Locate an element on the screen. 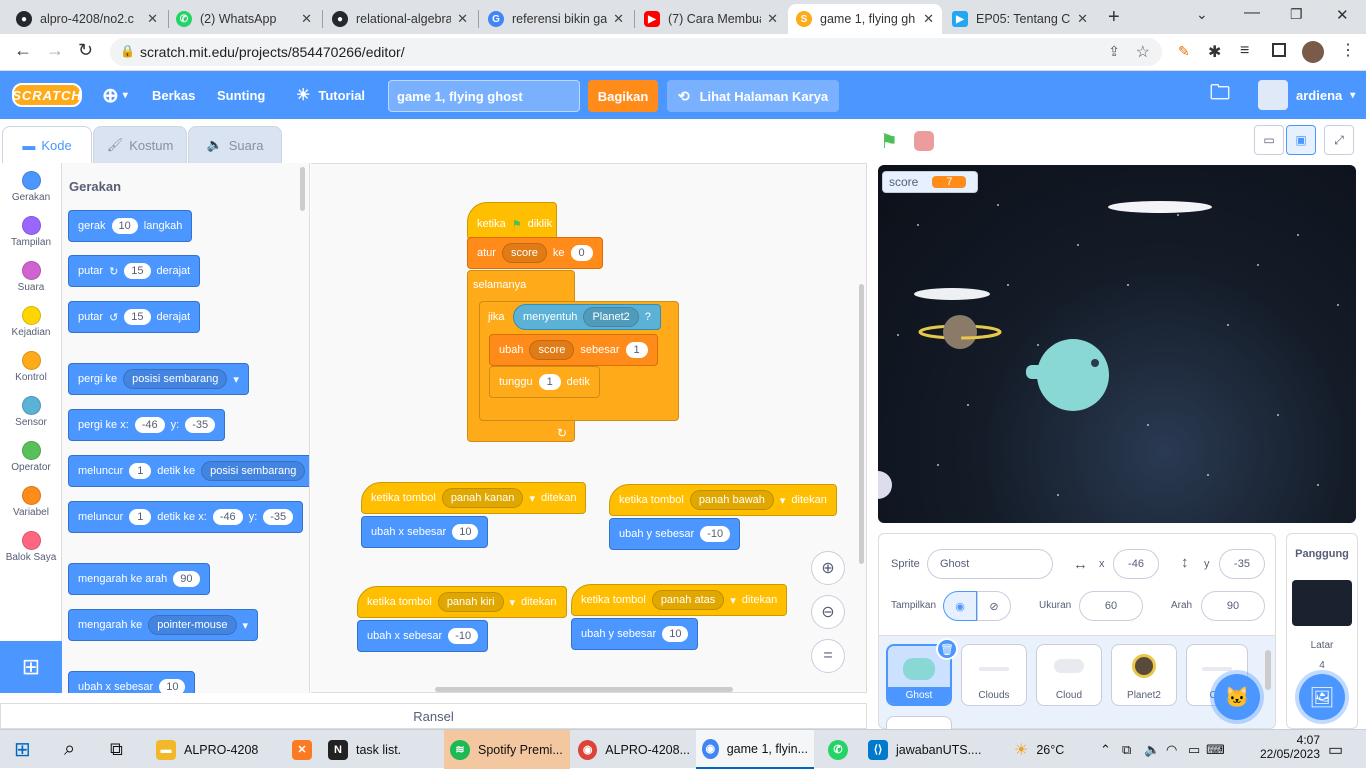  extension-pen-icon: ✎ is located at coordinates (1184, 51).